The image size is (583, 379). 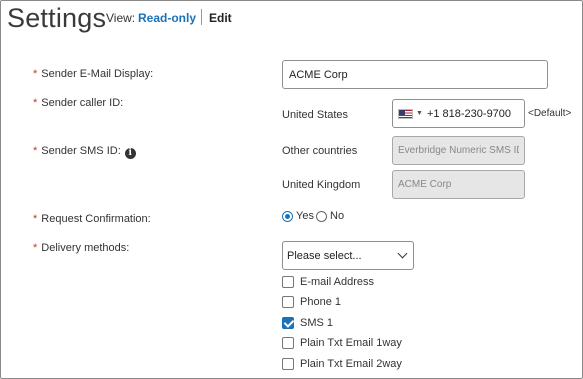 I want to click on sms-uk-value: ACME Corp, so click(x=425, y=184).